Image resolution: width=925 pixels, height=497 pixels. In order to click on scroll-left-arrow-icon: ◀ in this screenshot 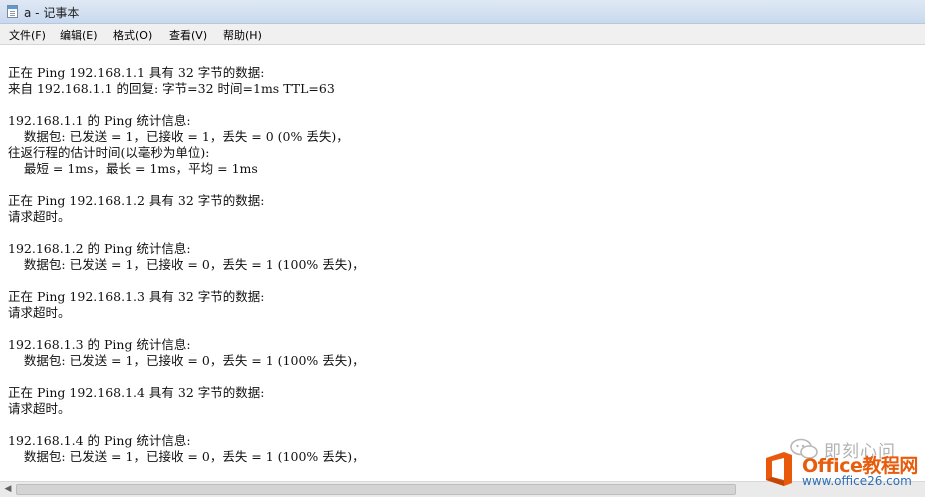, I will do `click(8, 489)`.